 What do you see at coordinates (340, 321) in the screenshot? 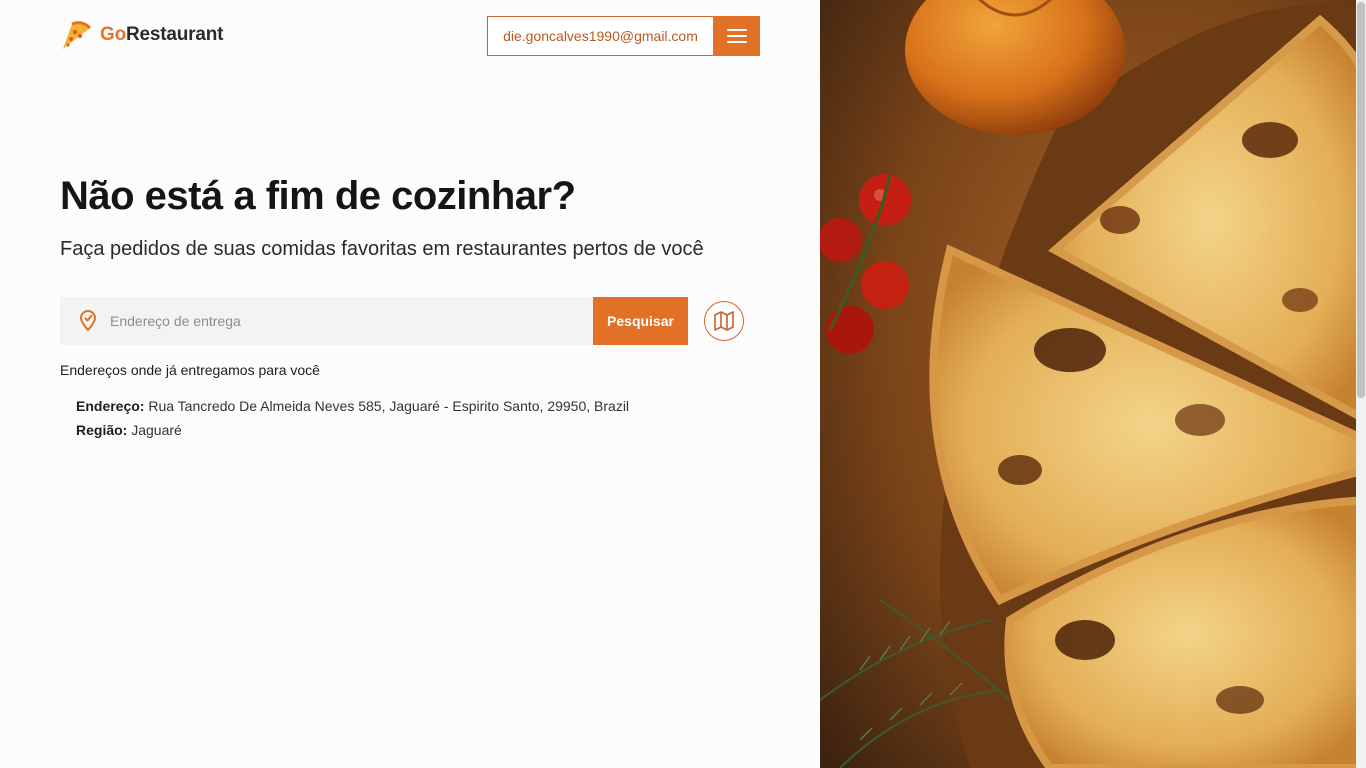
I see `address-input` at bounding box center [340, 321].